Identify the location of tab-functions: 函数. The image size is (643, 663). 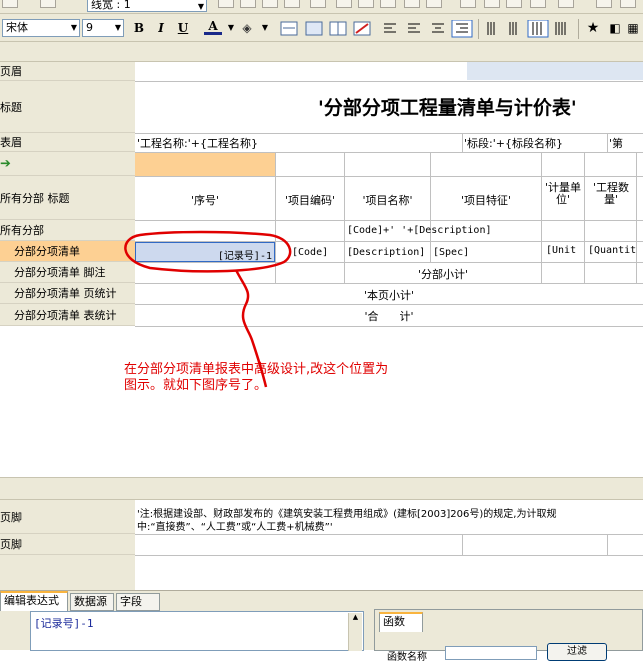
(401, 622).